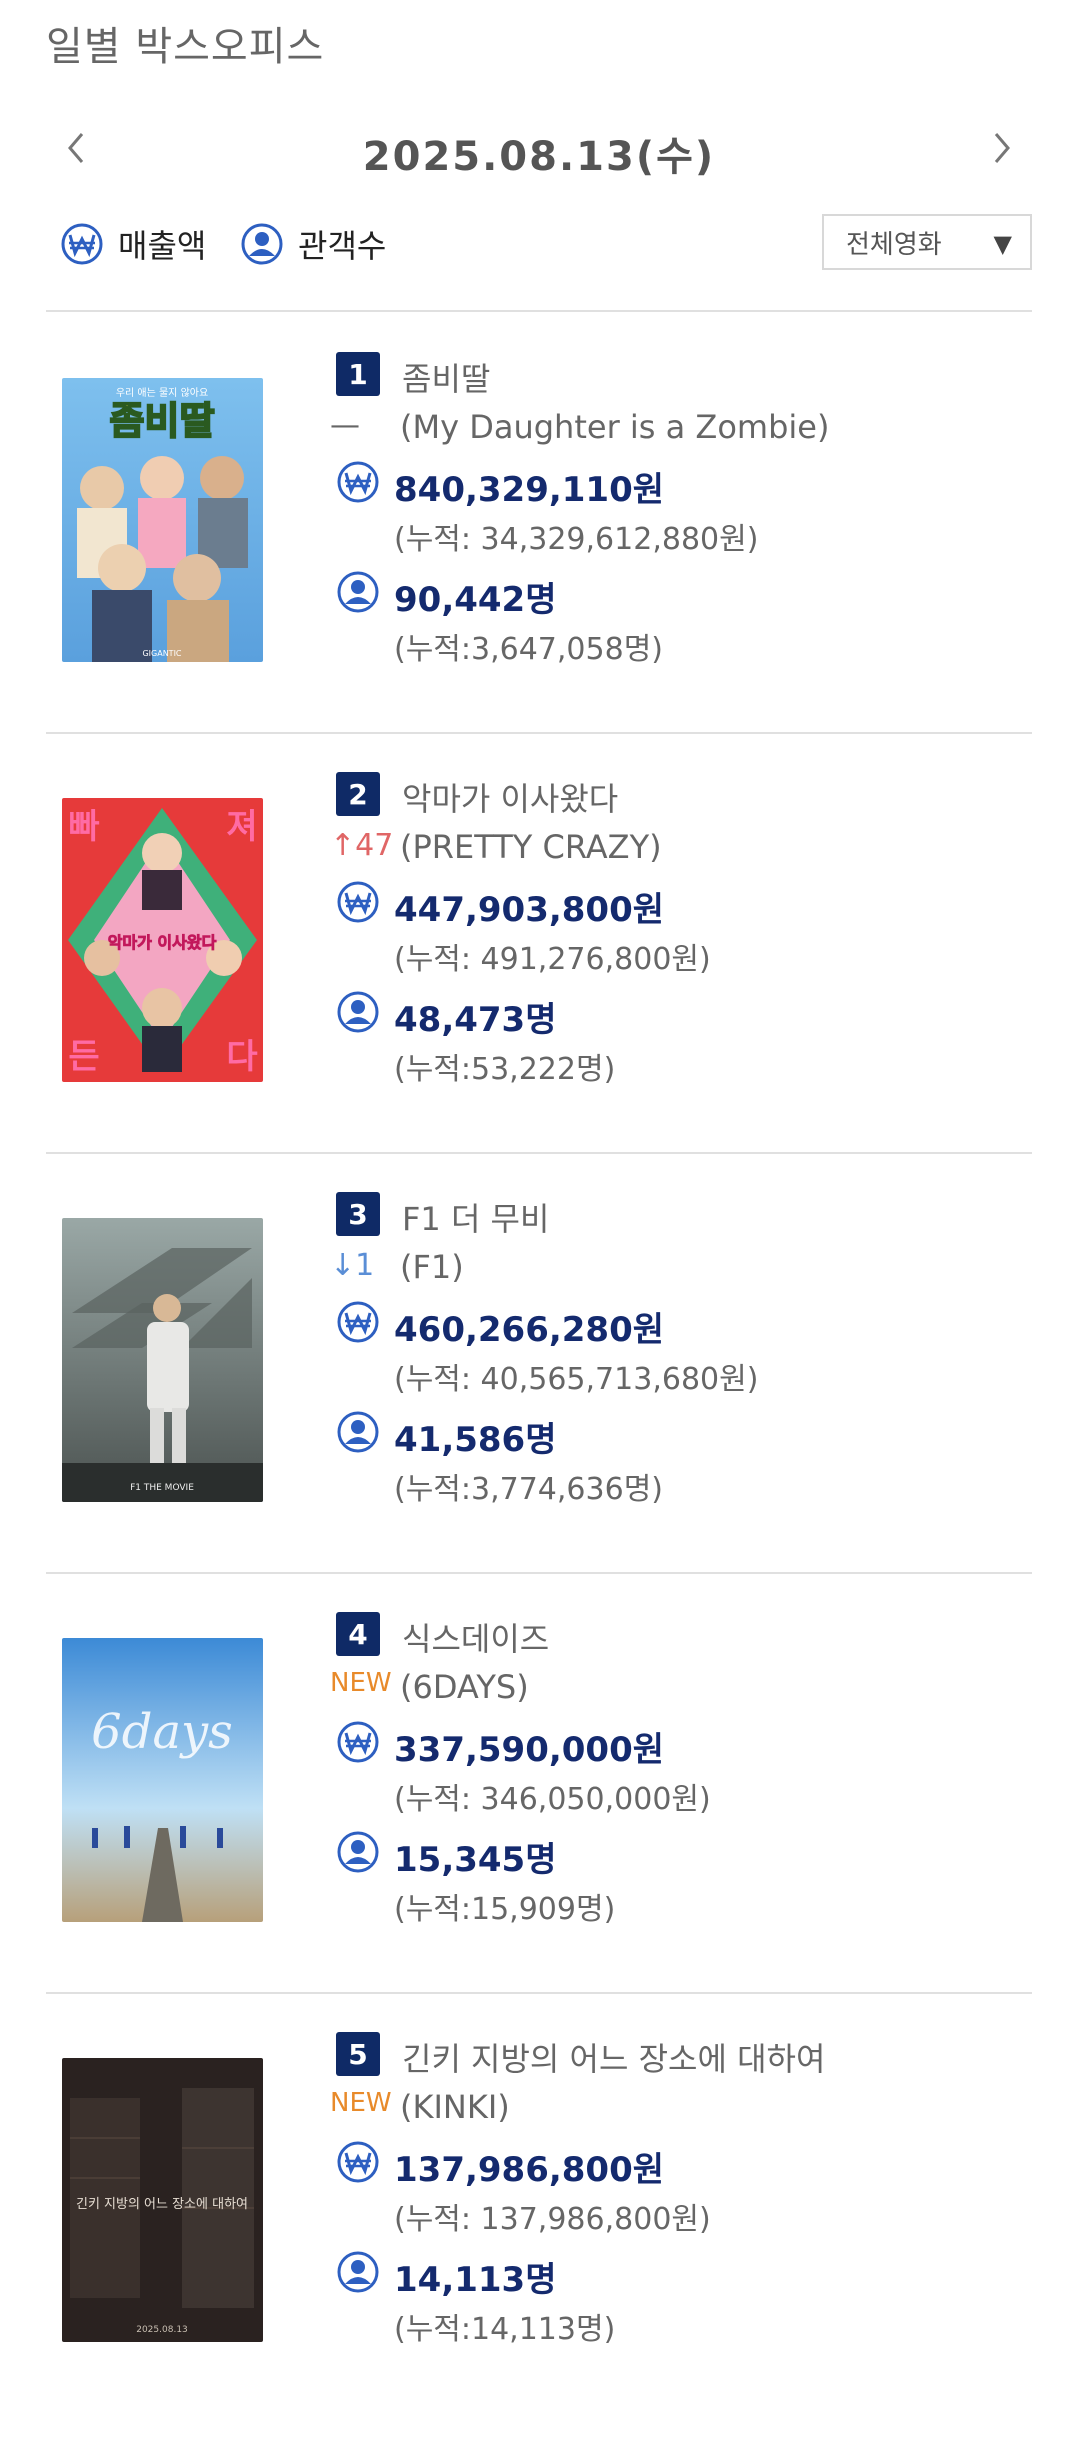  Describe the element at coordinates (505, 1909) in the screenshot. I see `cumulative-audience: (누적:15,909명)` at that location.